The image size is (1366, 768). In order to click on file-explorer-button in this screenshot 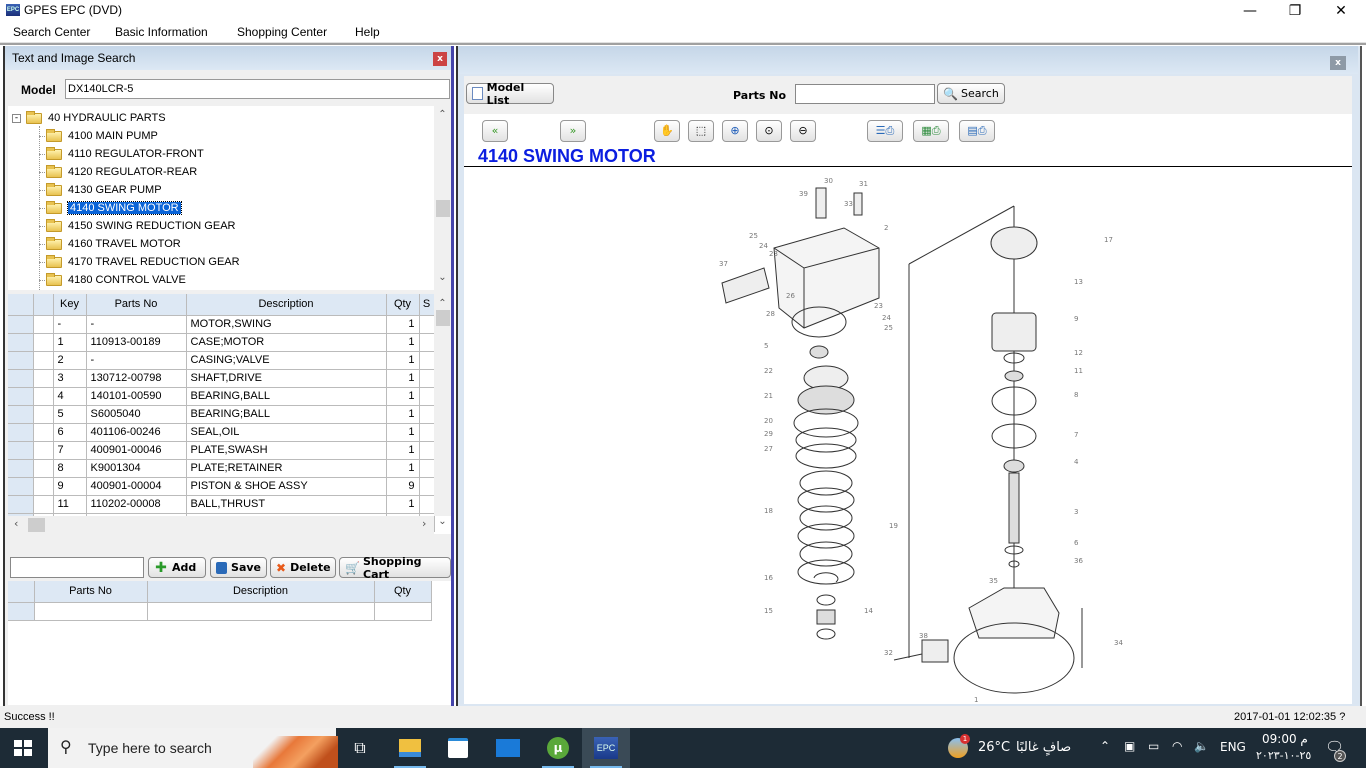, I will do `click(410, 748)`.